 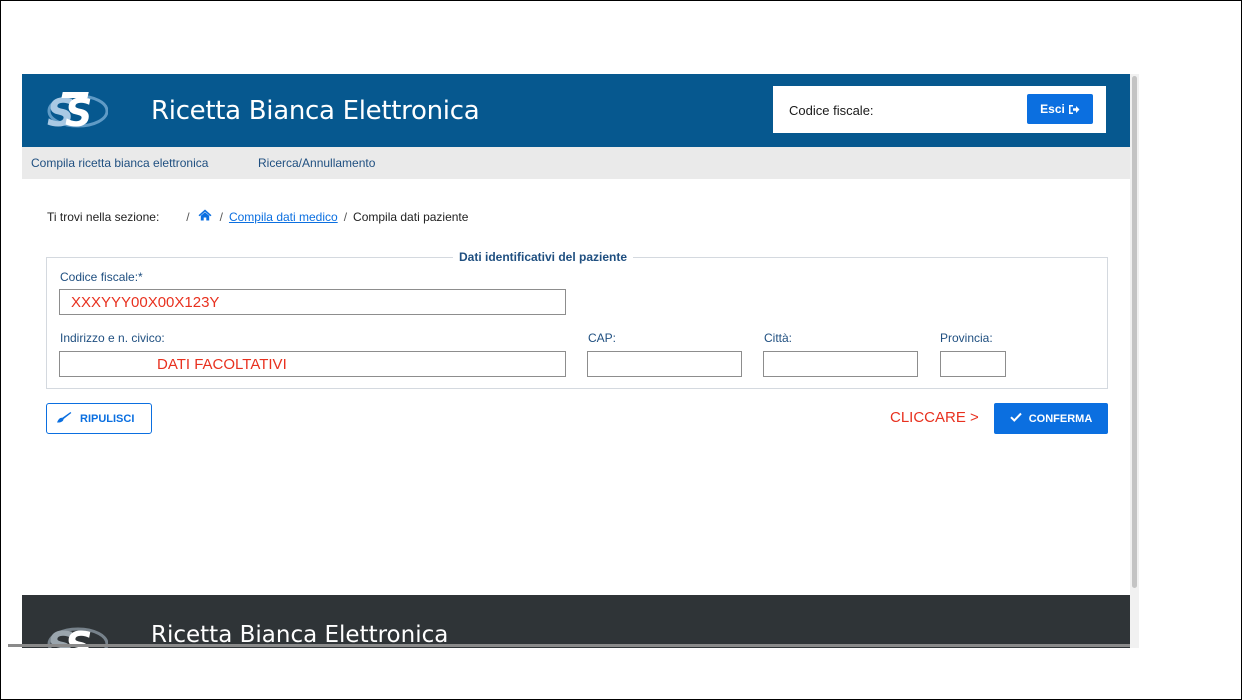 I want to click on provincia-label: Provincia:, so click(x=966, y=338).